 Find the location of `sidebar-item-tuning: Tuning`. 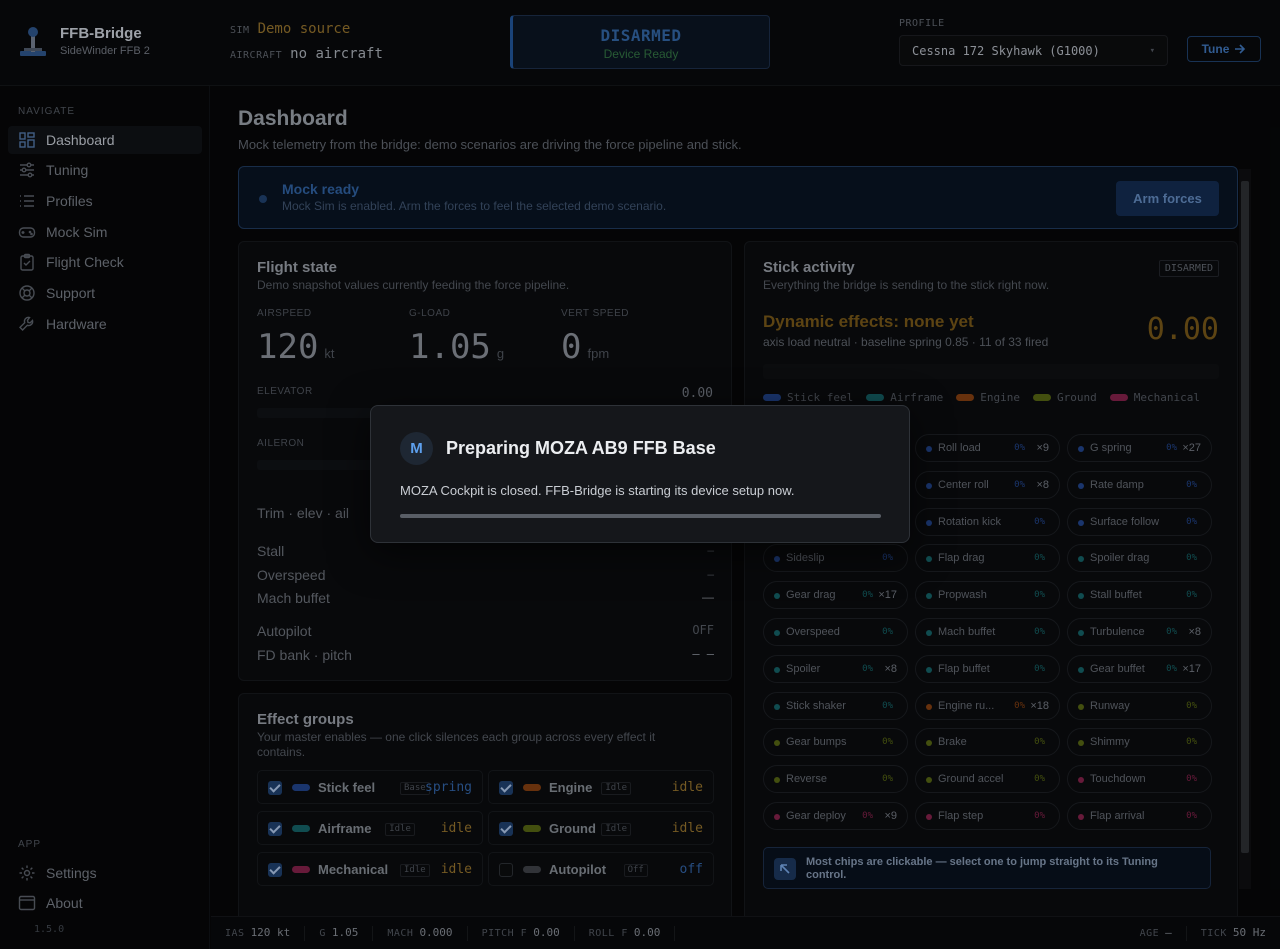

sidebar-item-tuning: Tuning is located at coordinates (105, 170).